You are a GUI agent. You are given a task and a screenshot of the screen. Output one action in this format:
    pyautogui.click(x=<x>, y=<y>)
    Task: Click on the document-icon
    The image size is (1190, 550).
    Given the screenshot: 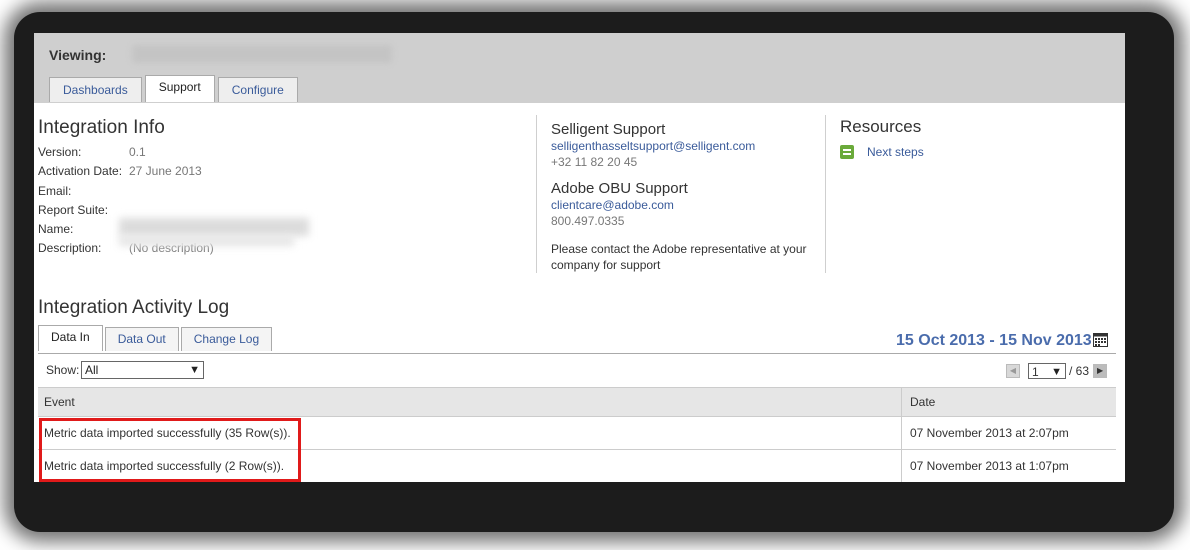 What is the action you would take?
    pyautogui.click(x=847, y=152)
    